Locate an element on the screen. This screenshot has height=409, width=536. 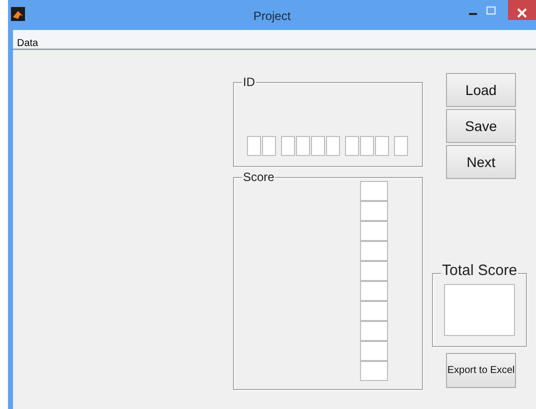
maximize-icon is located at coordinates (491, 11).